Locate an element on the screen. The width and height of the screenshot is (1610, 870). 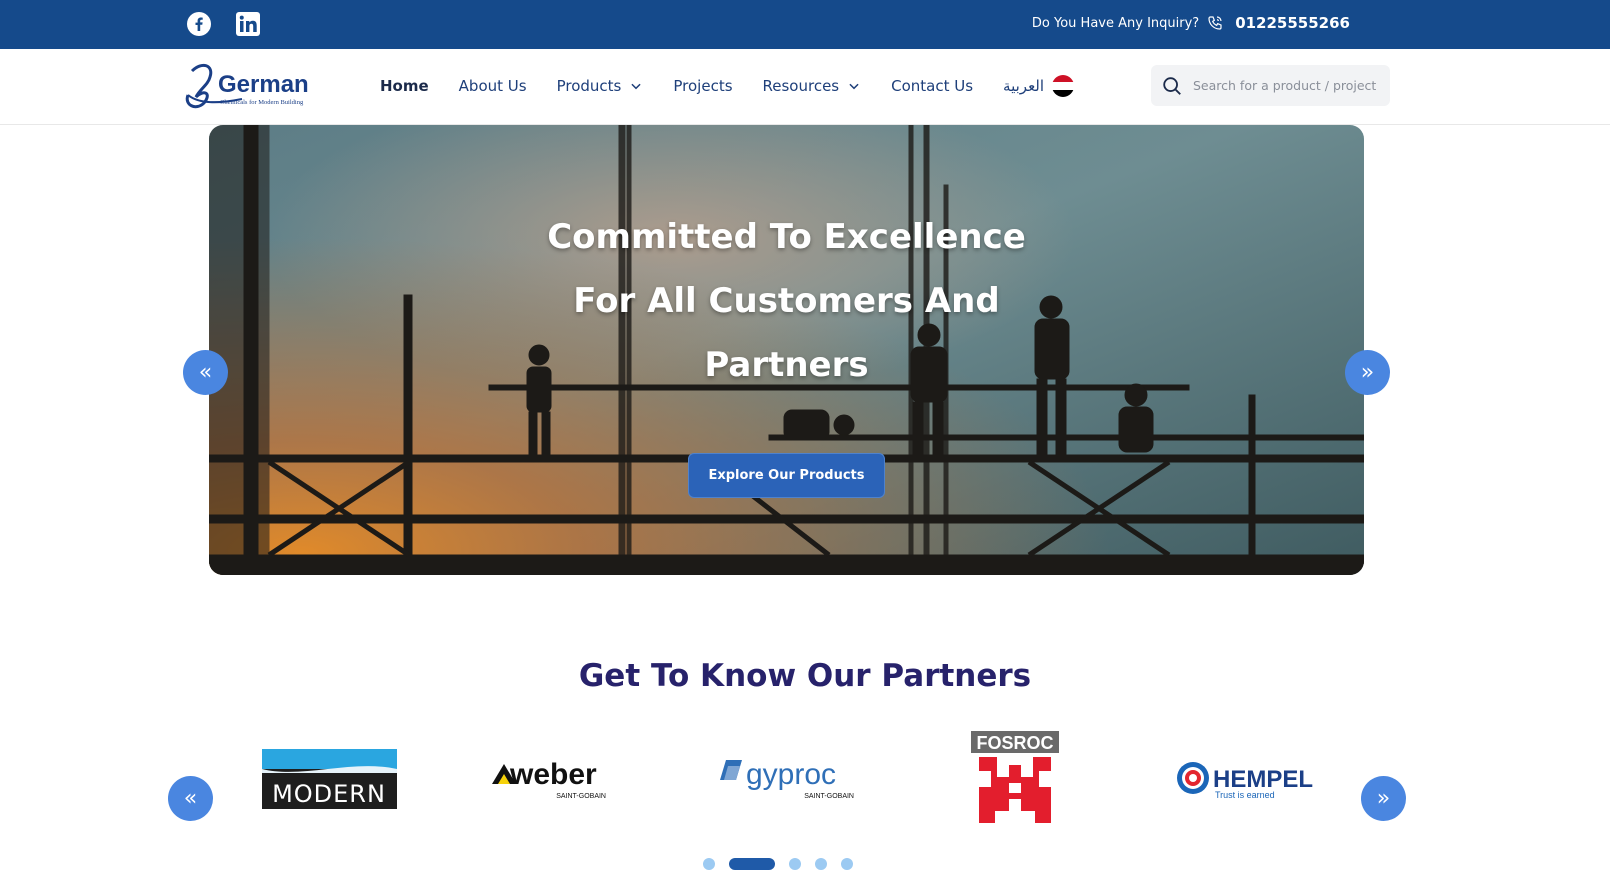
egypt-flag-icon is located at coordinates (1063, 86).